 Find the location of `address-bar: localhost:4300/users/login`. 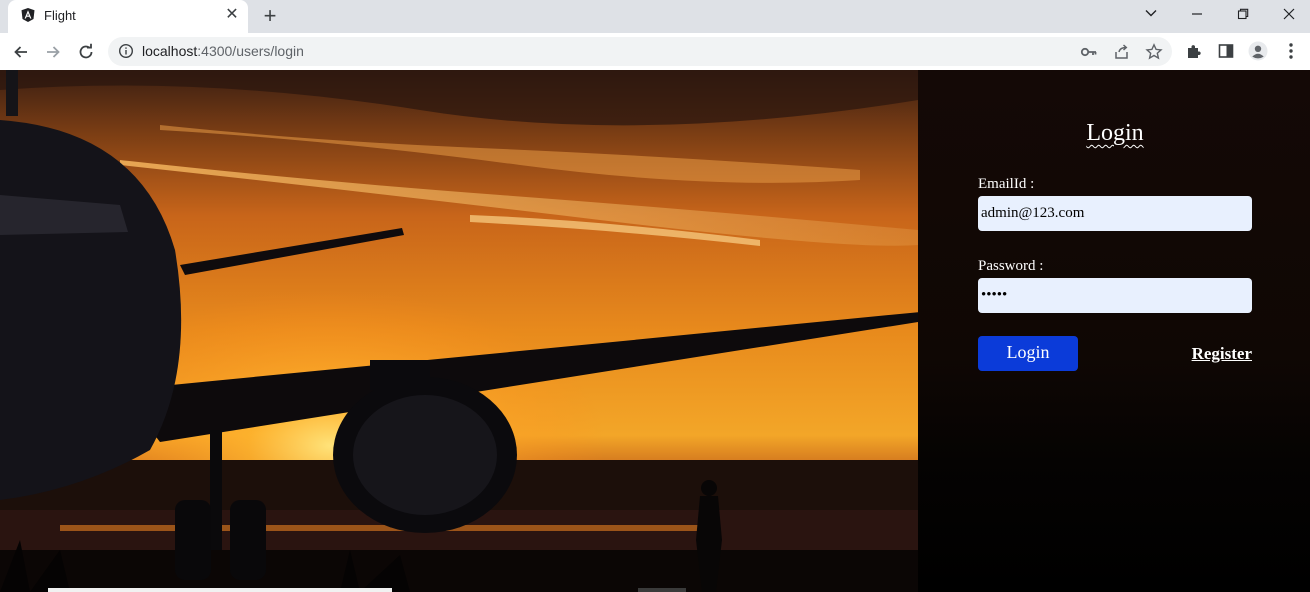

address-bar: localhost:4300/users/login is located at coordinates (640, 51).